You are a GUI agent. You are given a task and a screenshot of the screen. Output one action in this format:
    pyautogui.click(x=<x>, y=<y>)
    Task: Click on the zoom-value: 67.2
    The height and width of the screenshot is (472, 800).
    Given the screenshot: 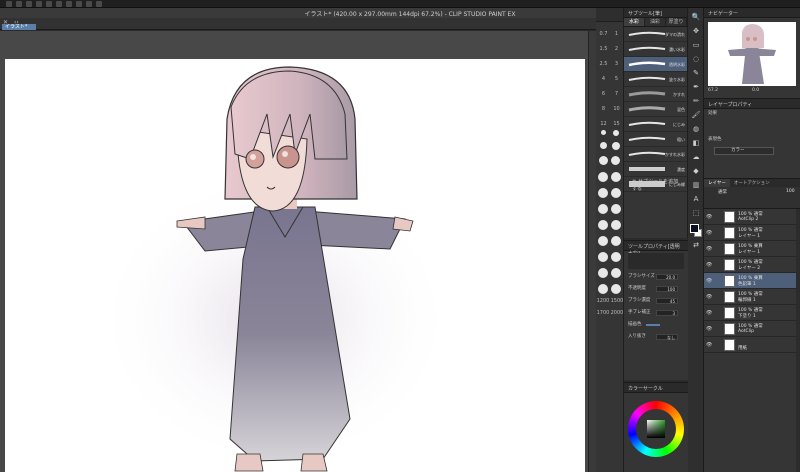 What is the action you would take?
    pyautogui.click(x=713, y=90)
    